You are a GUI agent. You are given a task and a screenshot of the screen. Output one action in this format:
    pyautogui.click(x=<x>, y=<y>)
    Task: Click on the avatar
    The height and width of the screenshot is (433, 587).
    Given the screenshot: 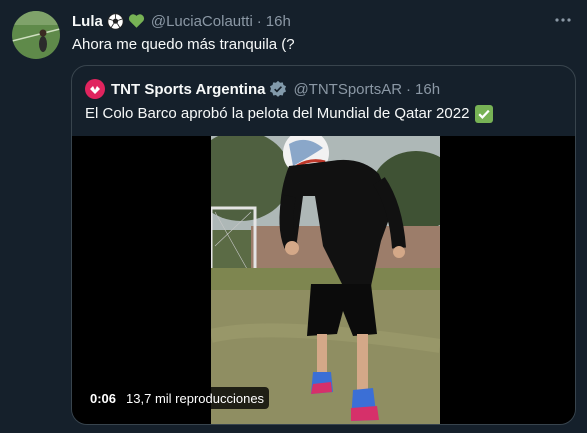 What is the action you would take?
    pyautogui.click(x=36, y=35)
    